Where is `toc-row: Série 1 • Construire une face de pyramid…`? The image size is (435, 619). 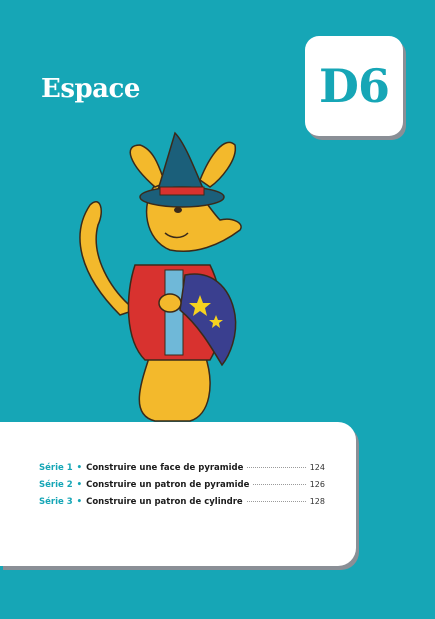 toc-row: Série 1 • Construire une face de pyramid… is located at coordinates (182, 470).